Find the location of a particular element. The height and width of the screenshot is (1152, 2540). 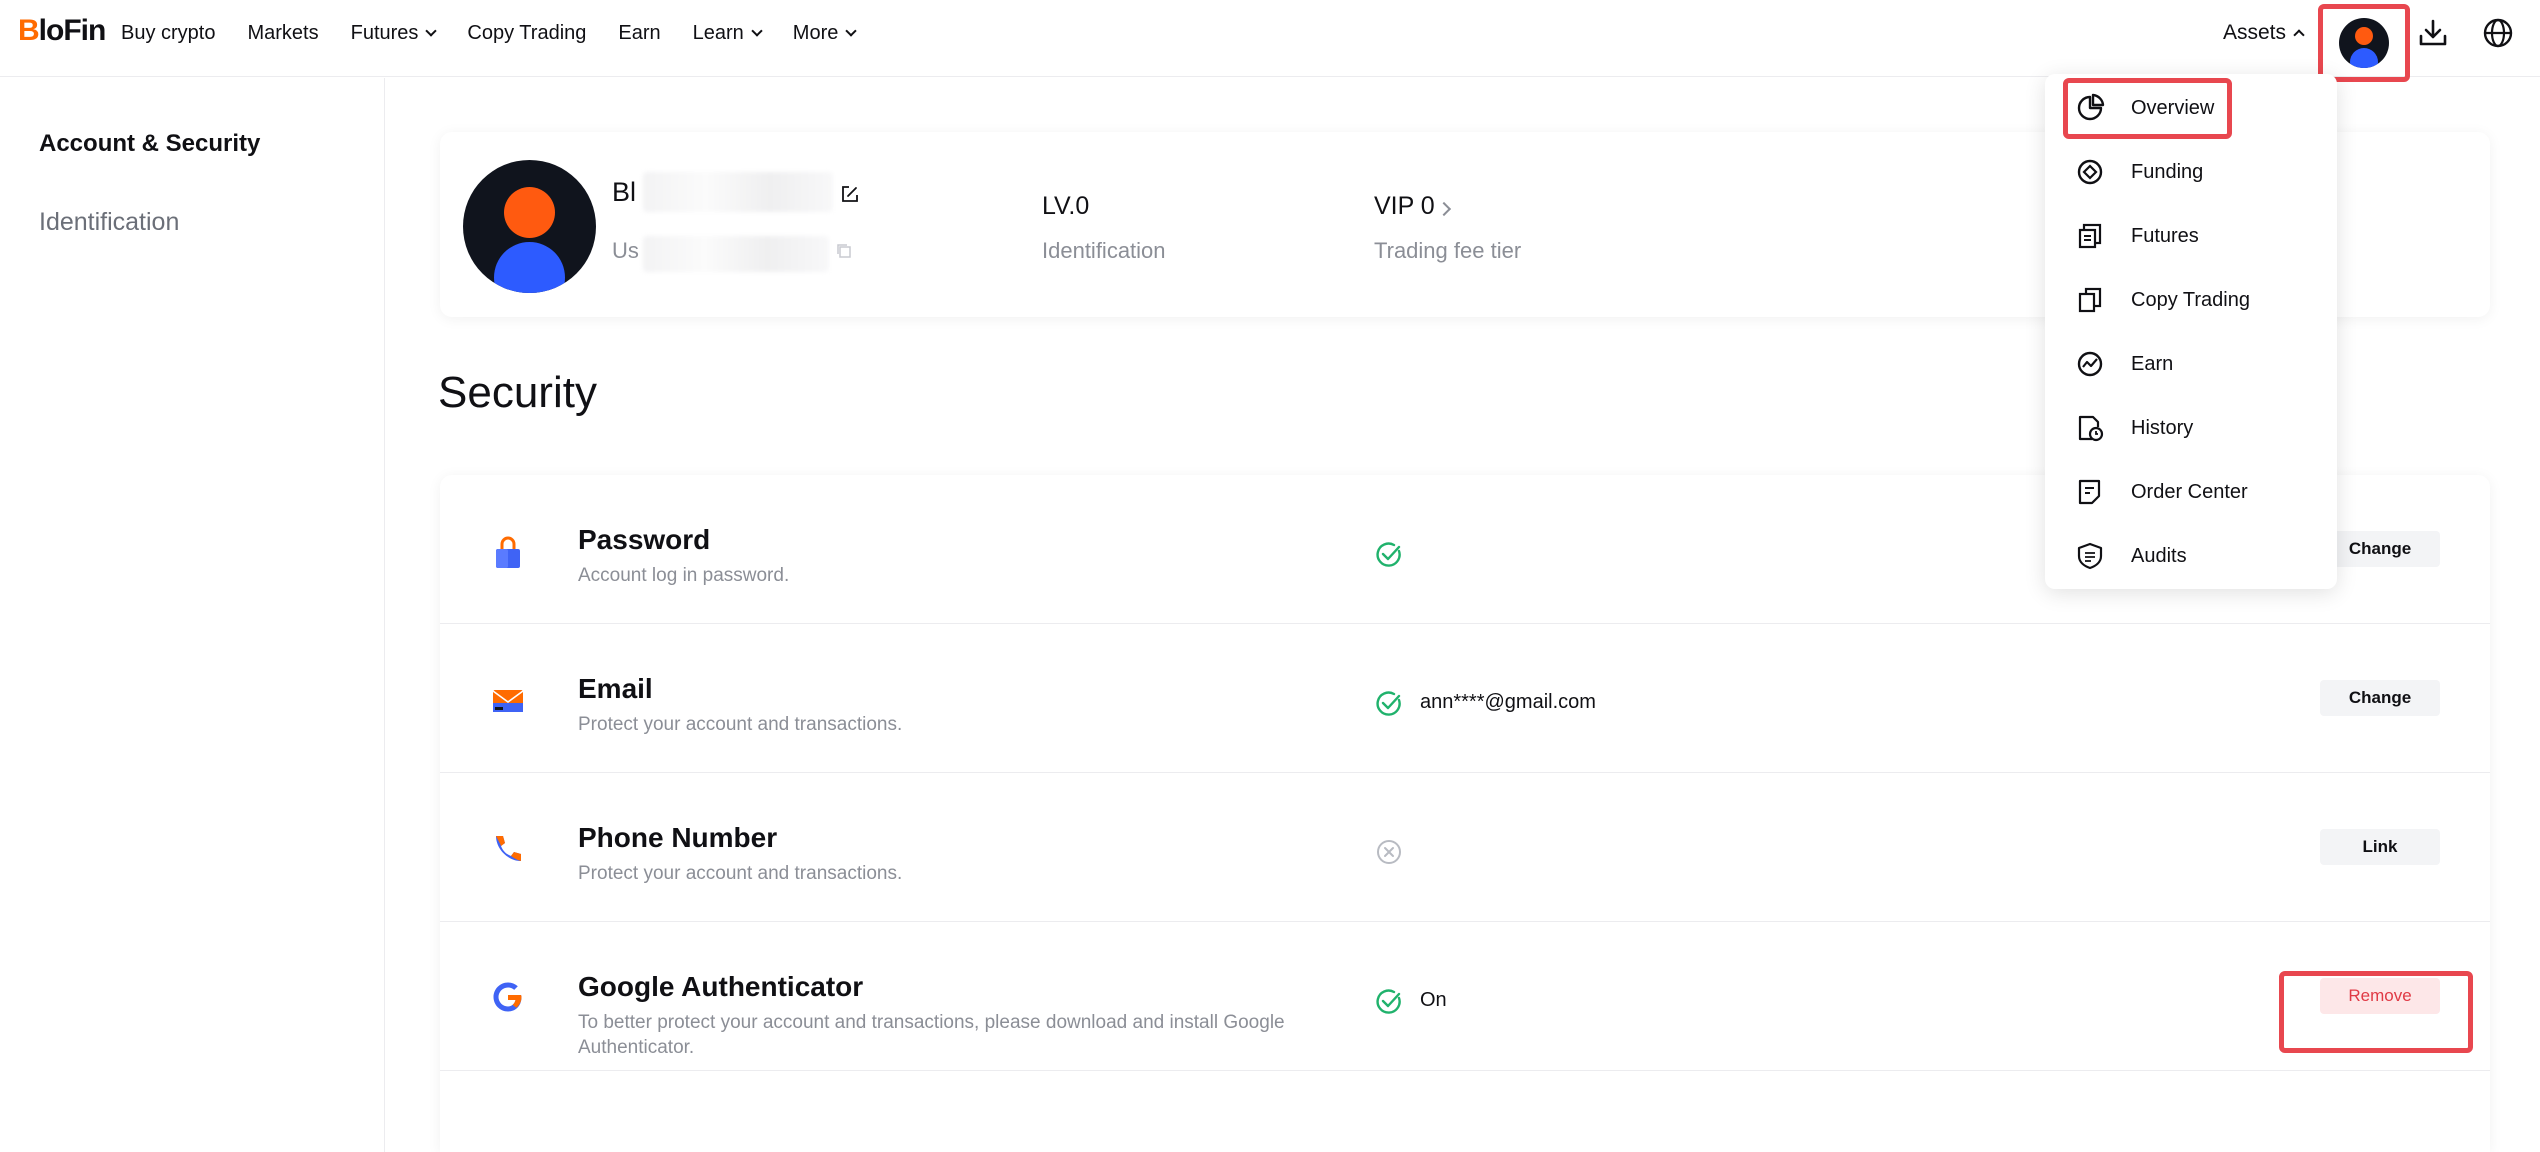

download-icon is located at coordinates (2433, 33).